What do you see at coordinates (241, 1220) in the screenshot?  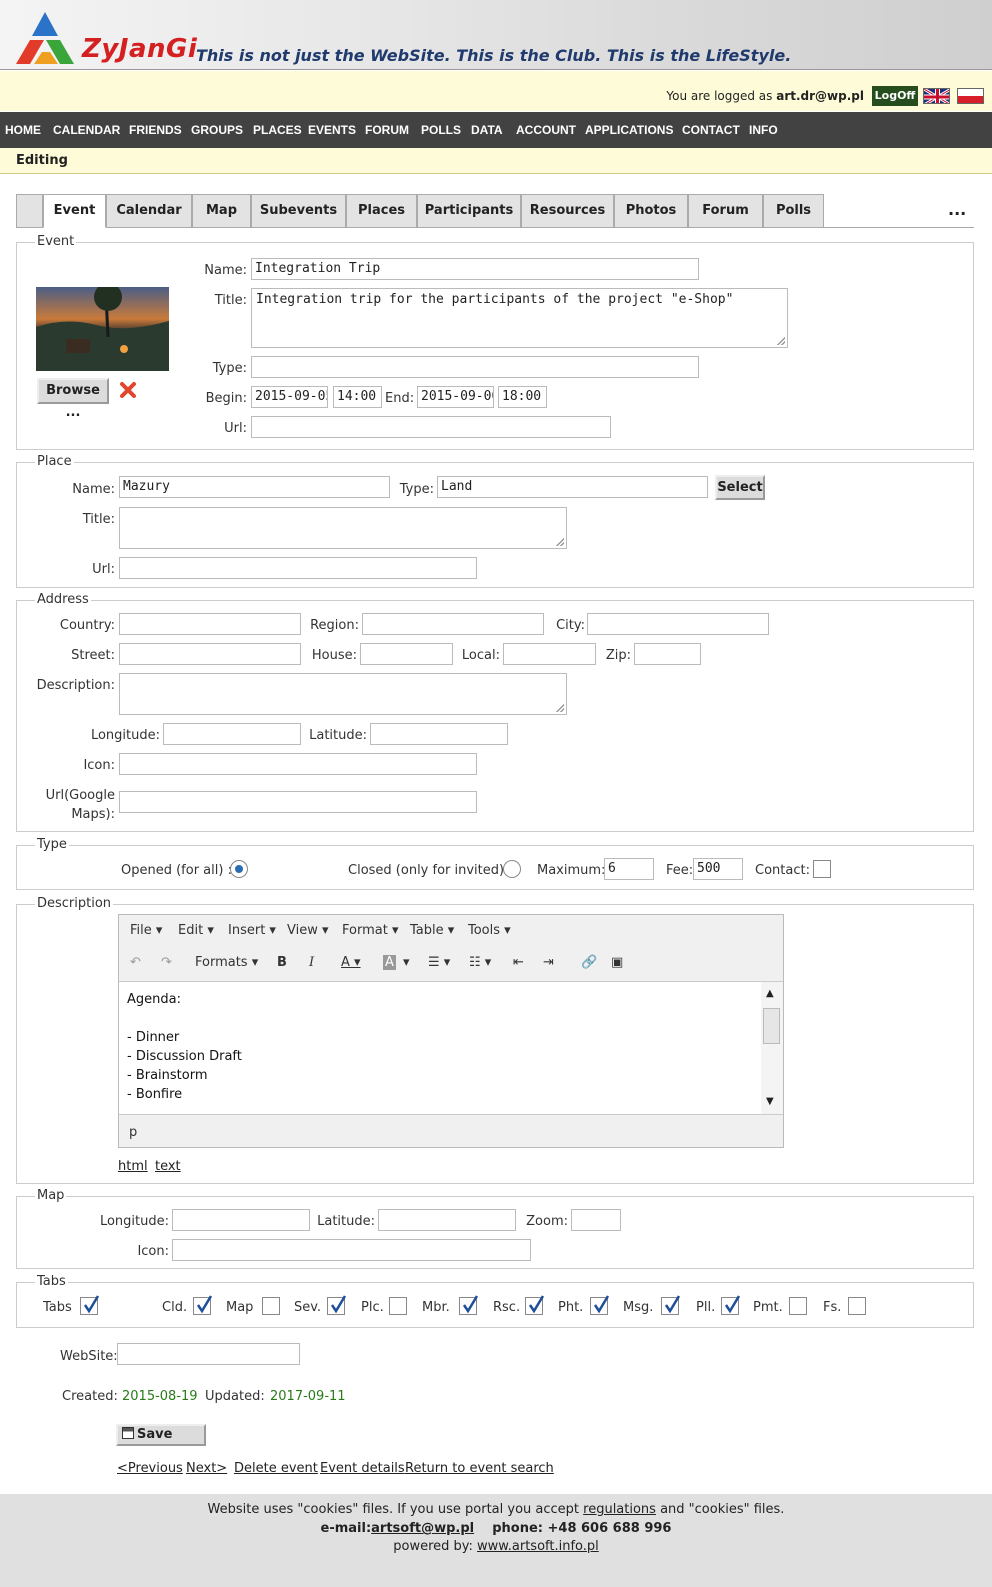 I see `map-longitude-input` at bounding box center [241, 1220].